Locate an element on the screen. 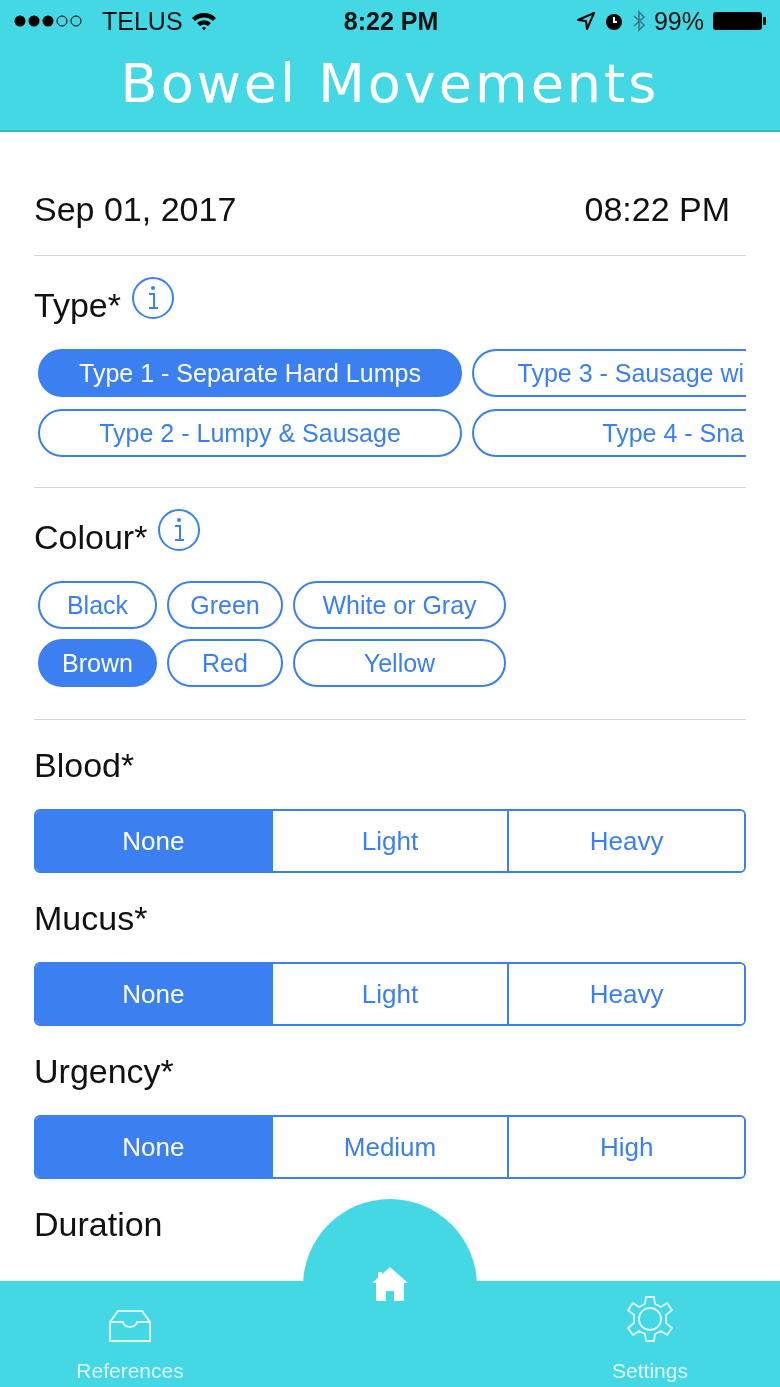 The width and height of the screenshot is (780, 1387). section-label: Mucus* is located at coordinates (91, 918).